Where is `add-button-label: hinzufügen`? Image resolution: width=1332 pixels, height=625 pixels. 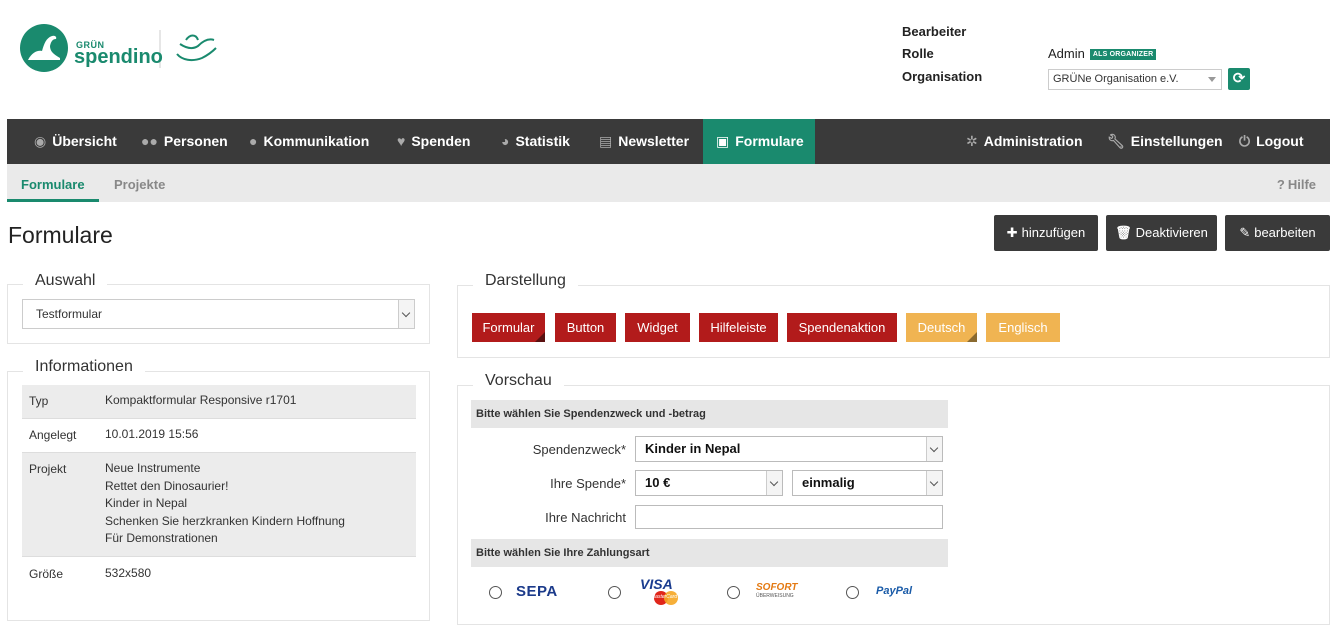 add-button-label: hinzufügen is located at coordinates (1053, 232).